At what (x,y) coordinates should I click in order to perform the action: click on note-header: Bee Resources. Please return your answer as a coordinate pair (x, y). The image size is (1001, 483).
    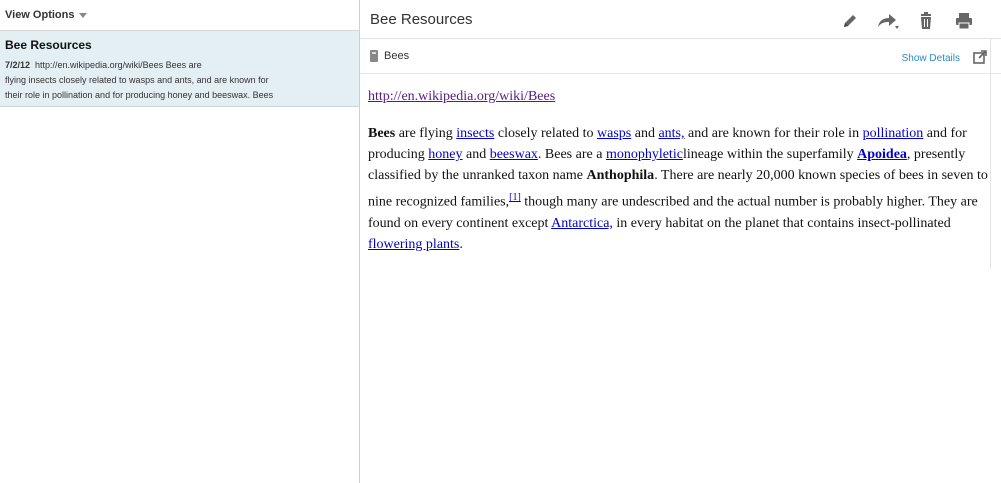
    Looking at the image, I should click on (680, 19).